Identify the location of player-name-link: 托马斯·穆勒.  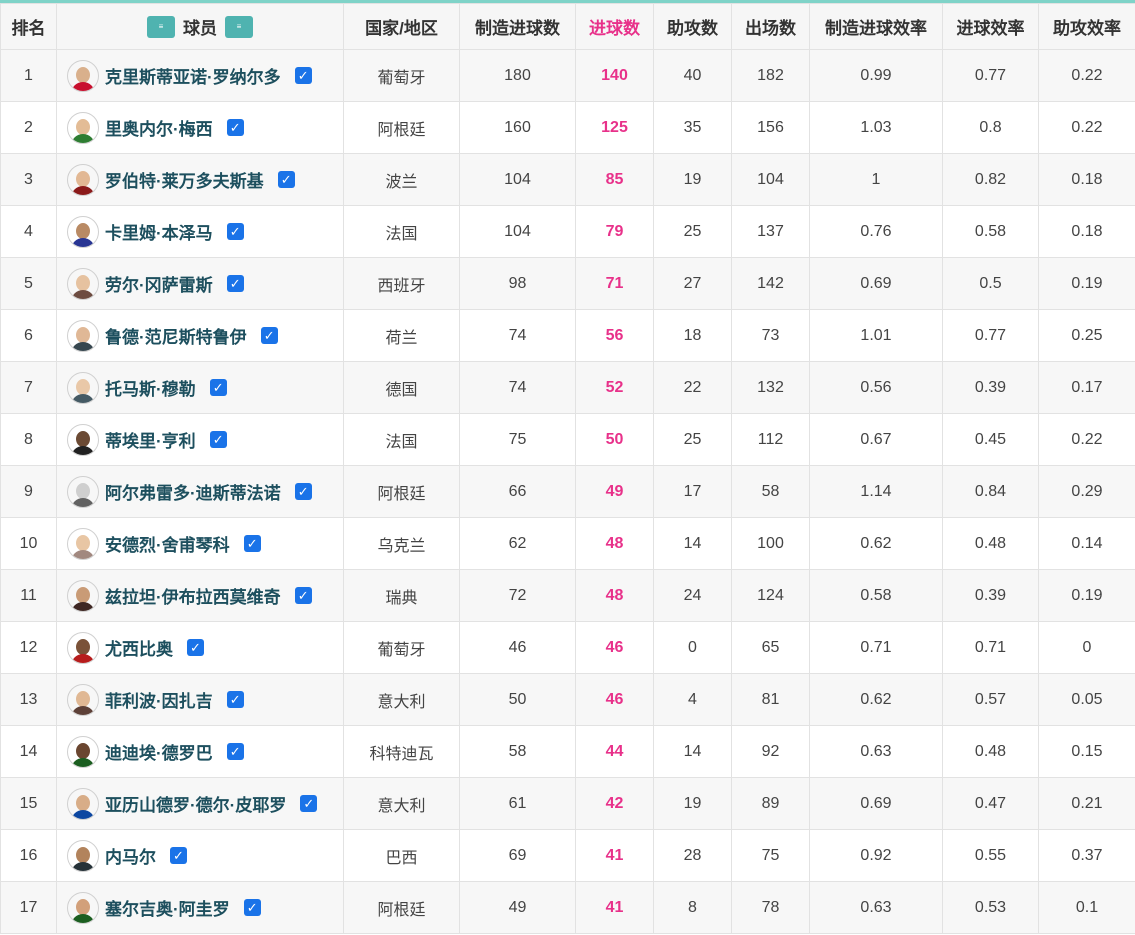
(150, 387).